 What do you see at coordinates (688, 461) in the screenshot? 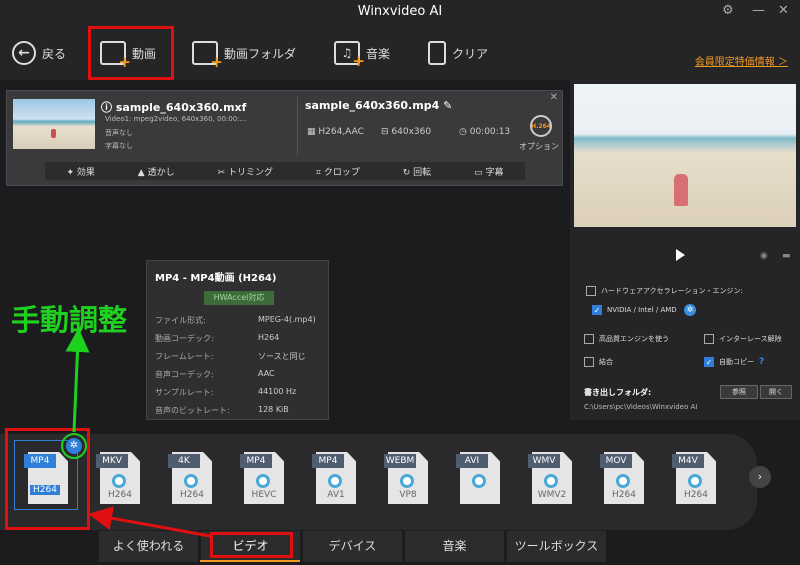
I see `format-top-label: M4V` at bounding box center [688, 461].